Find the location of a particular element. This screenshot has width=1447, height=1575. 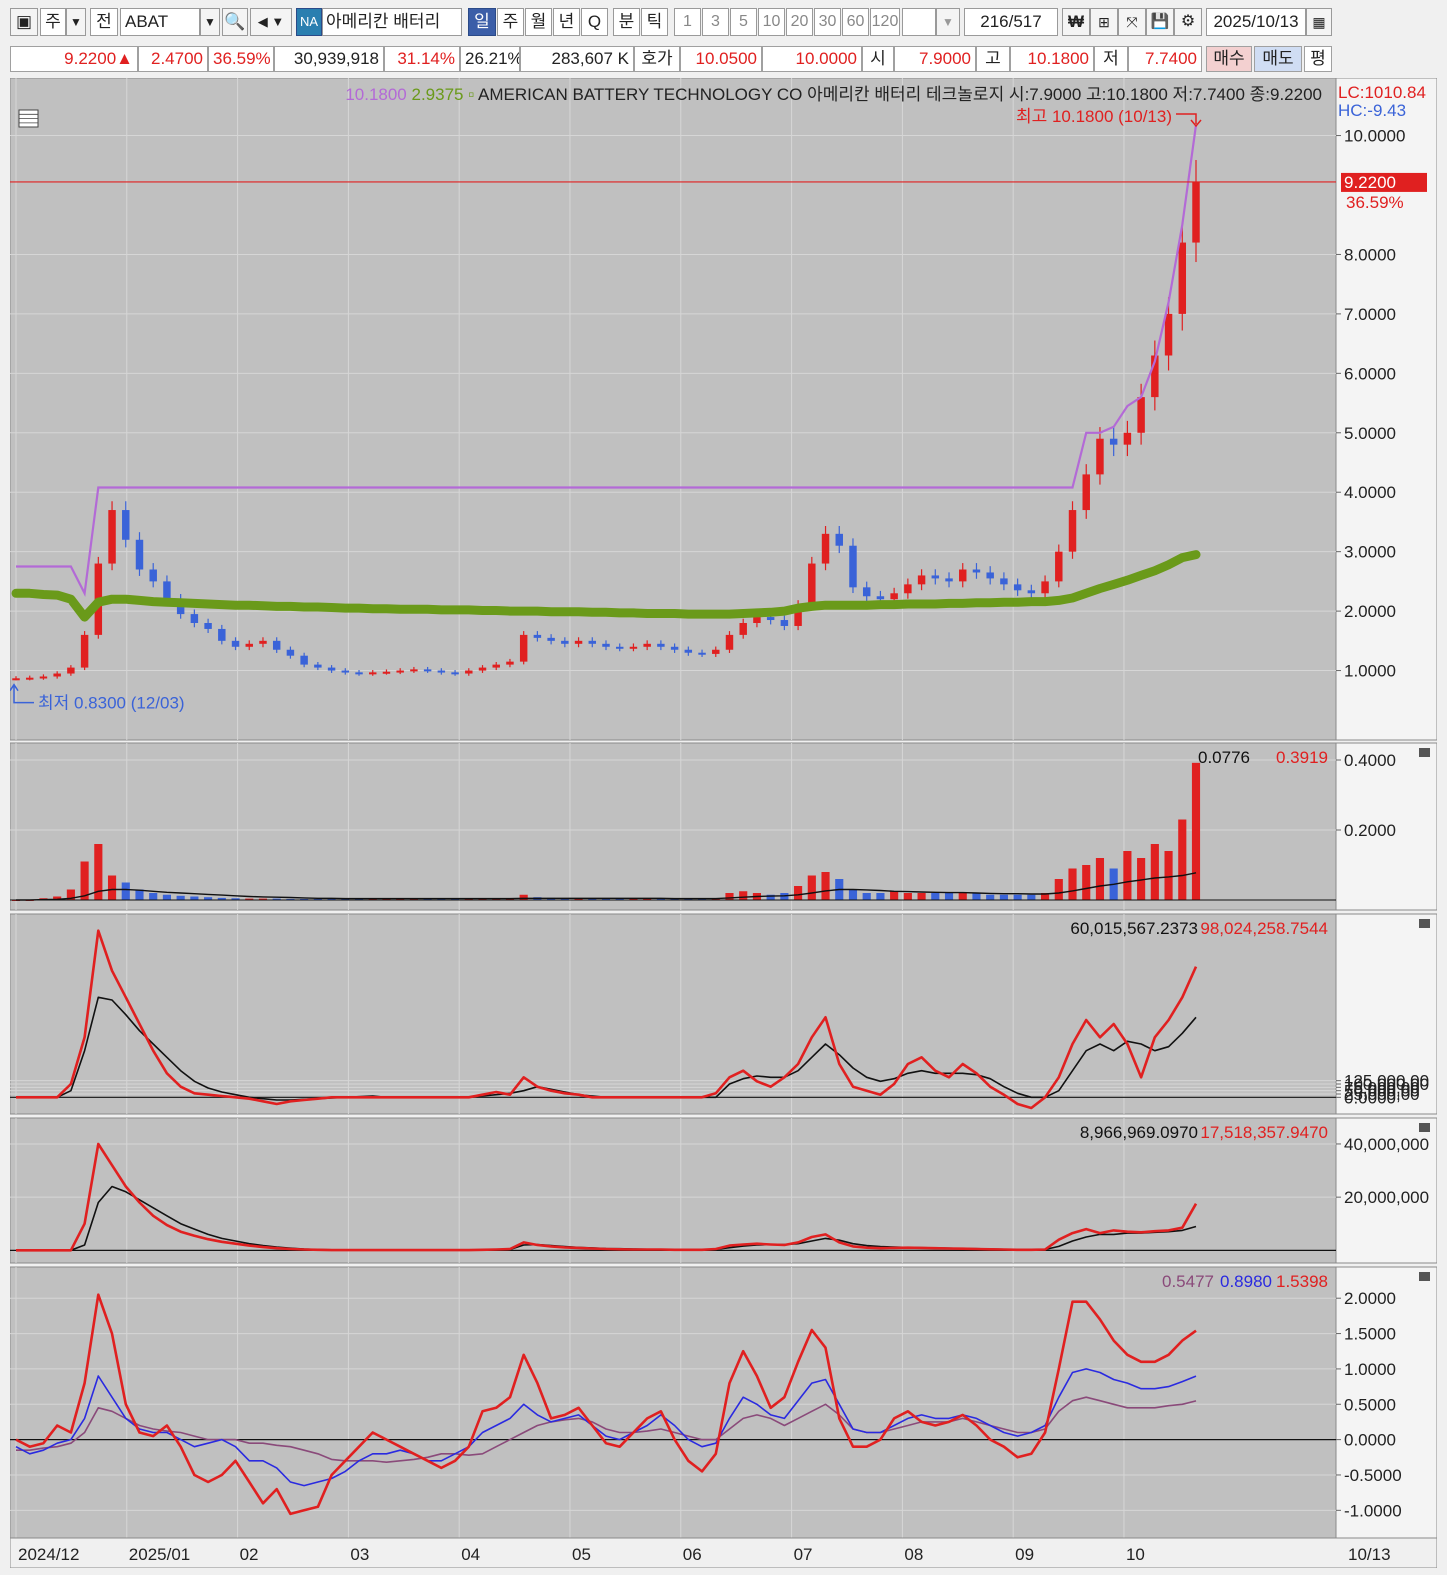

period-q-button: Q is located at coordinates (594, 22).